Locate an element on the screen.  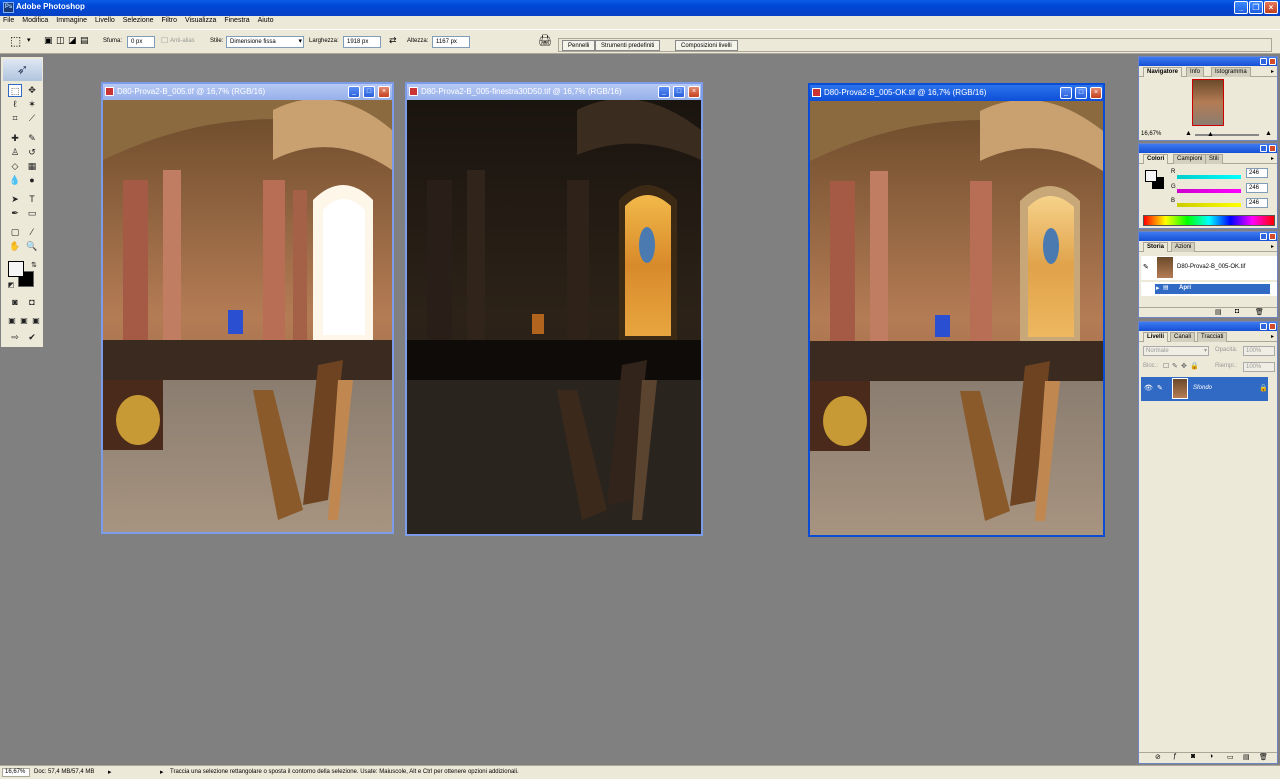
new-selection-icon: ▣ is located at coordinates (48, 40).